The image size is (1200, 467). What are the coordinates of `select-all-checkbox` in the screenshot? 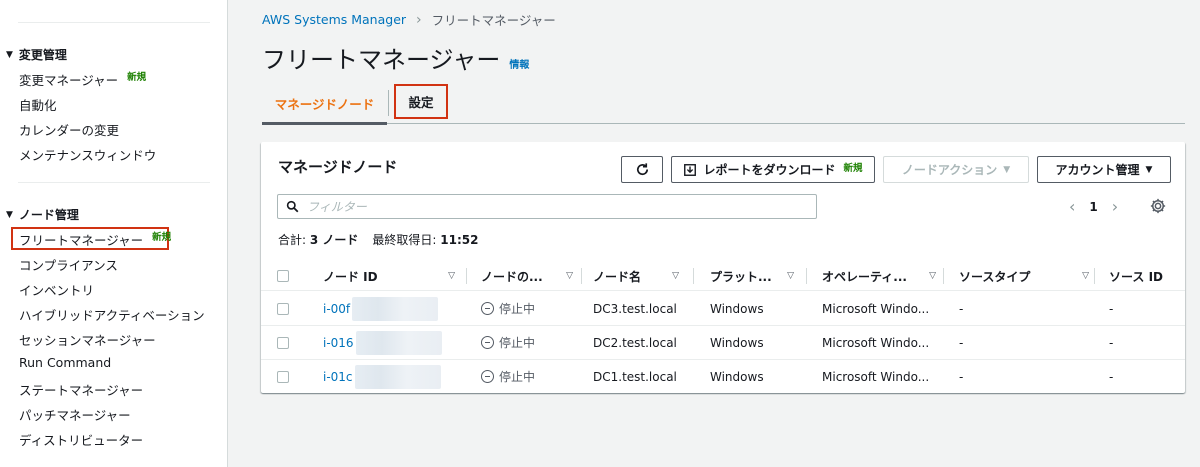 It's located at (283, 276).